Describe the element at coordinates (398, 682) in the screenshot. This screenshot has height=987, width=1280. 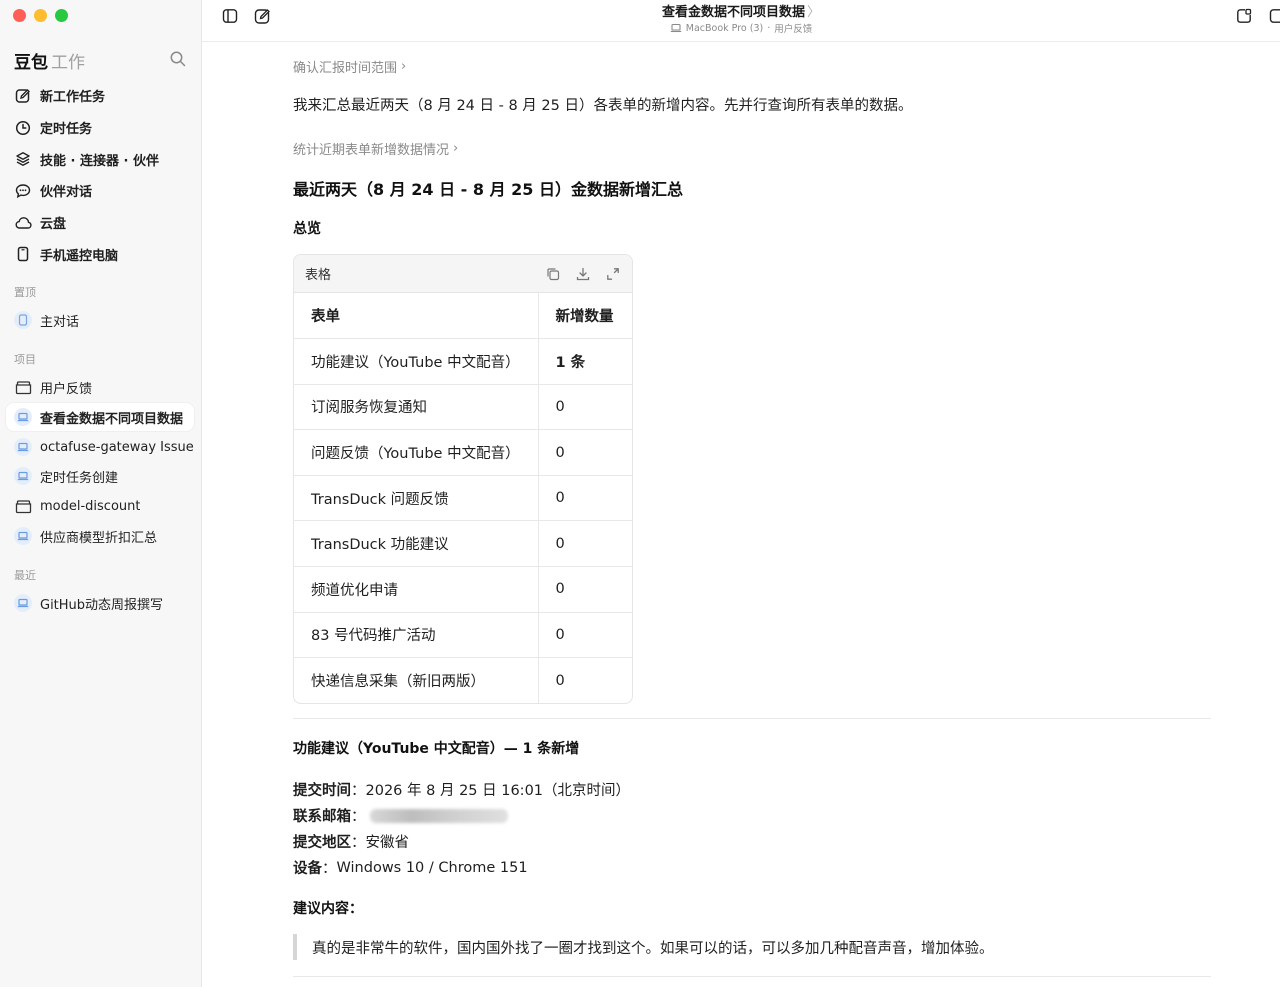
I see `table-cell-form: 快递信息采集（新旧两版）` at that location.